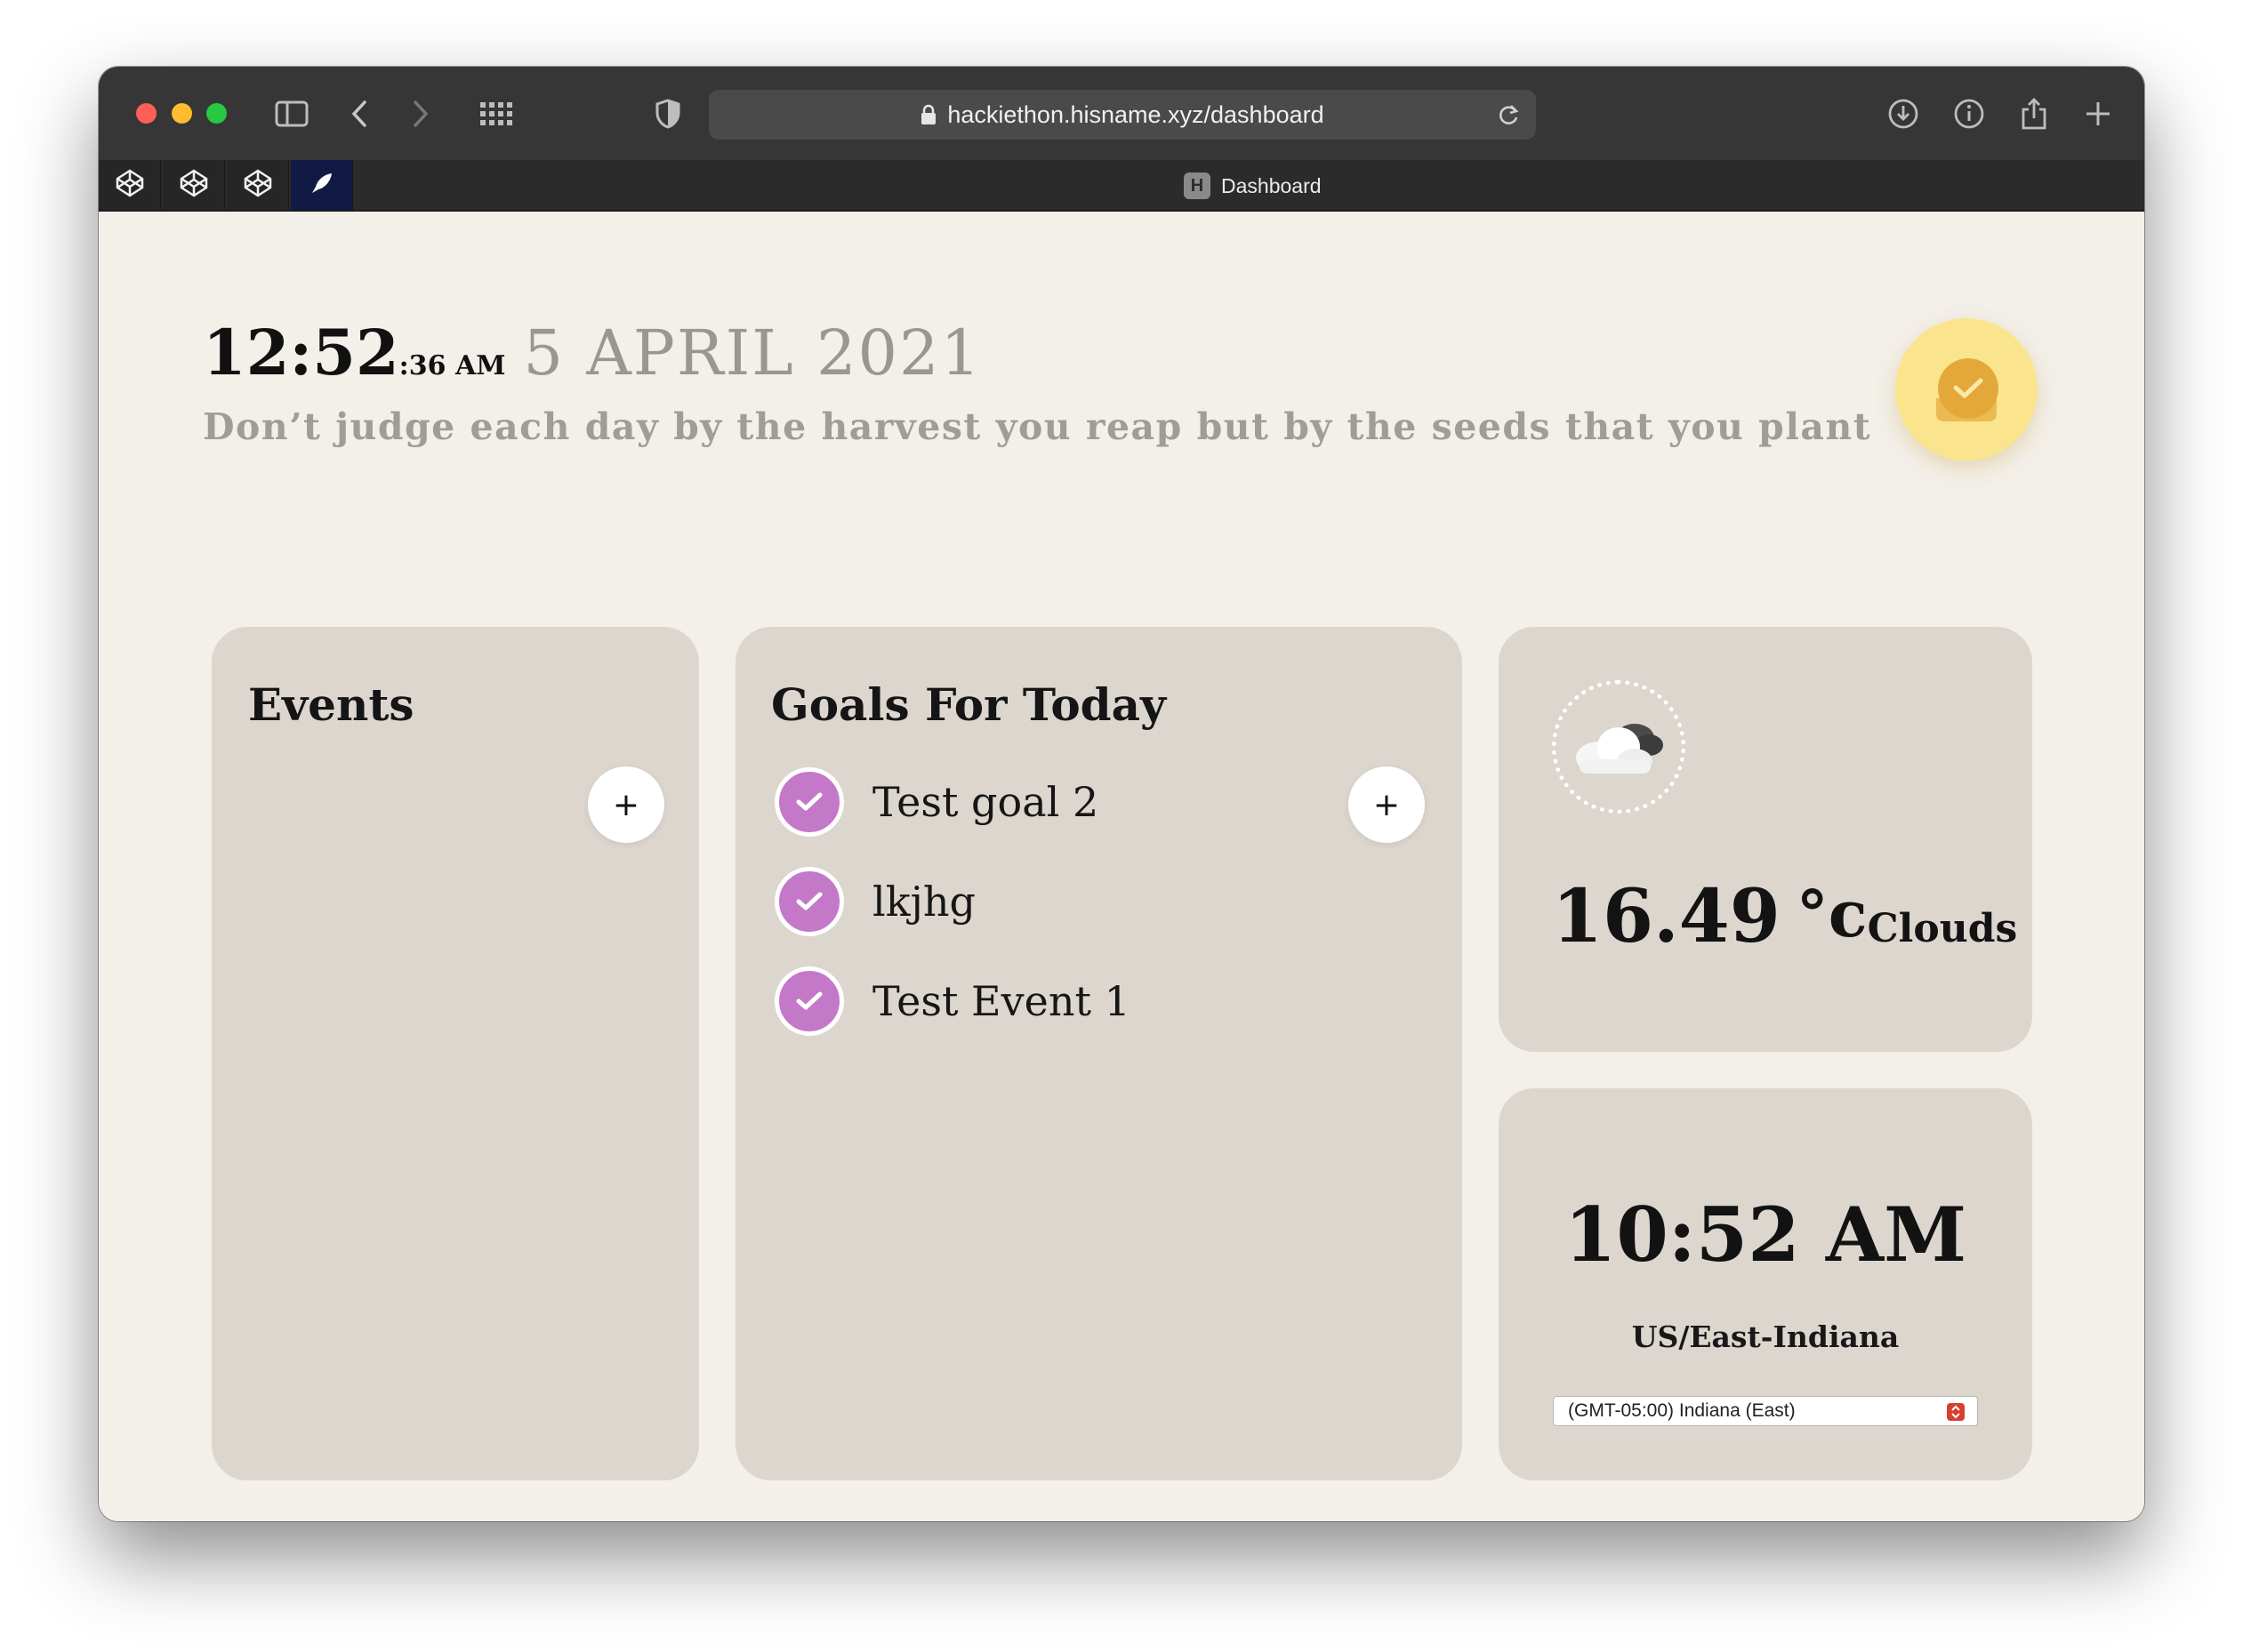 The width and height of the screenshot is (2243, 1652). I want to click on header-clock: 12:52 :36 AM 5 APRIL 2021, so click(592, 353).